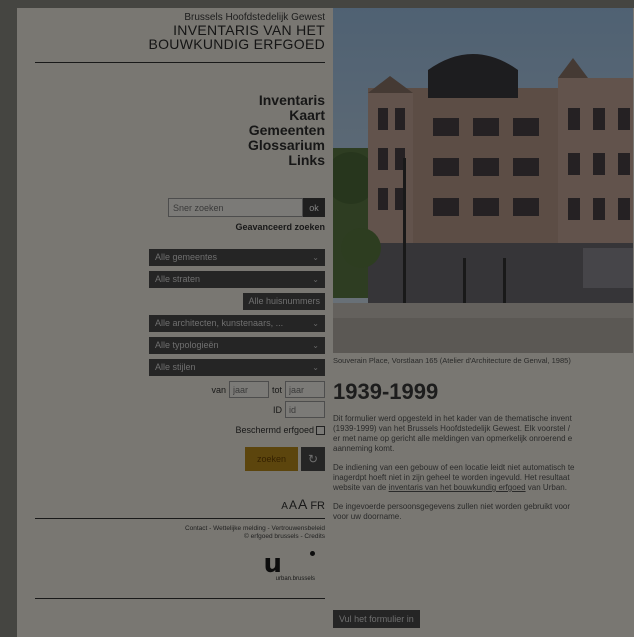 This screenshot has height=637, width=634. Describe the element at coordinates (312, 553) in the screenshot. I see `logo-dot` at that location.